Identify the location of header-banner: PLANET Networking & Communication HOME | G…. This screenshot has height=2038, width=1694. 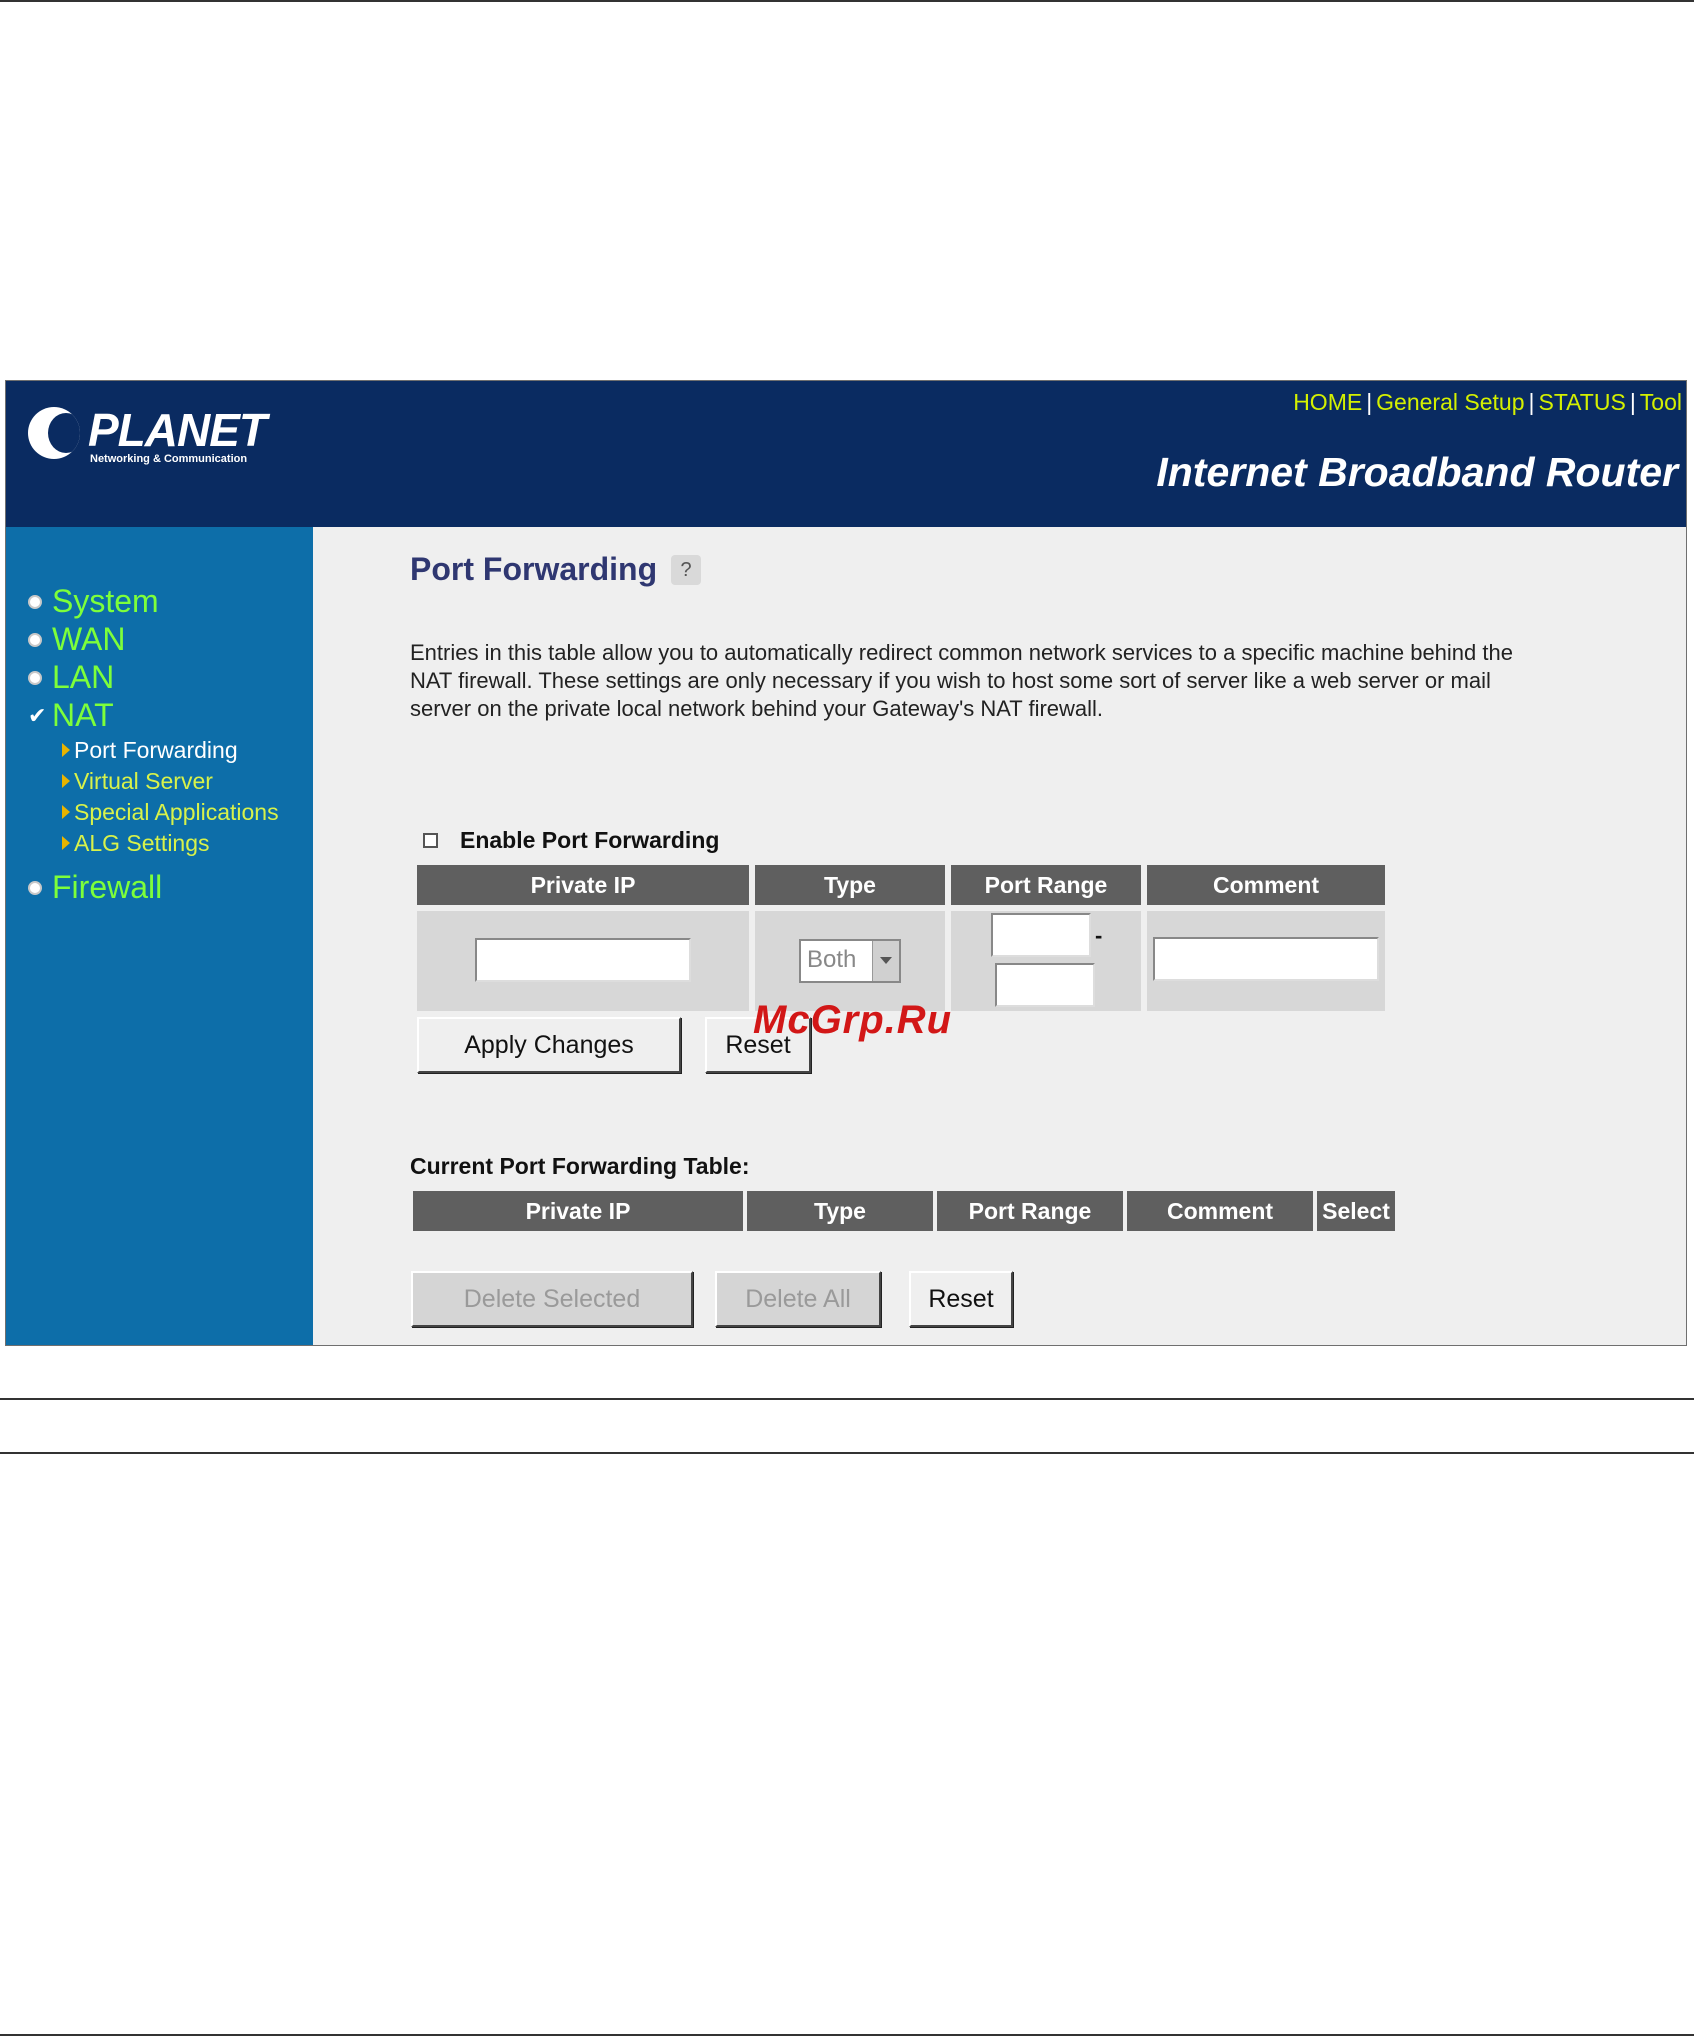
(846, 454).